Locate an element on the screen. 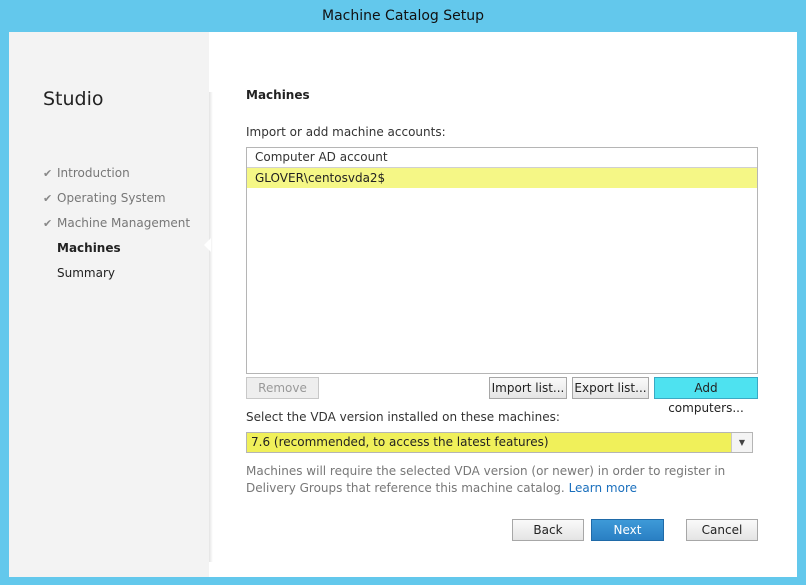 This screenshot has height=585, width=806. chevron-down-icon: ▼ is located at coordinates (741, 442).